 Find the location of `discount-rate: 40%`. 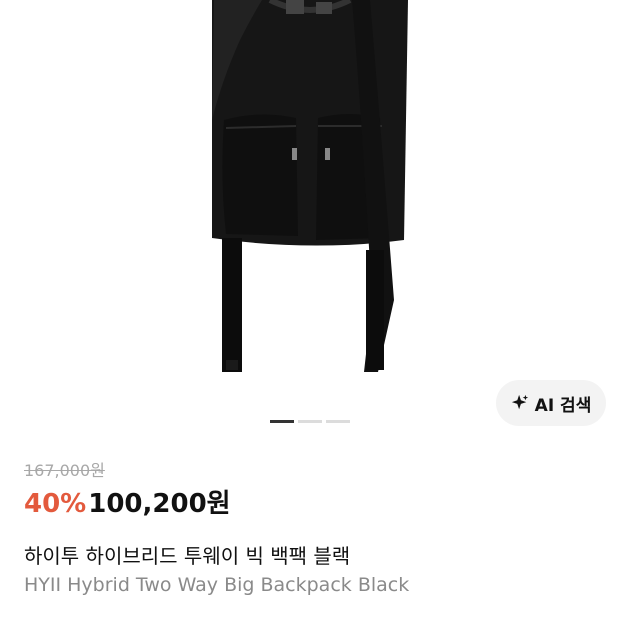

discount-rate: 40% is located at coordinates (55, 504).